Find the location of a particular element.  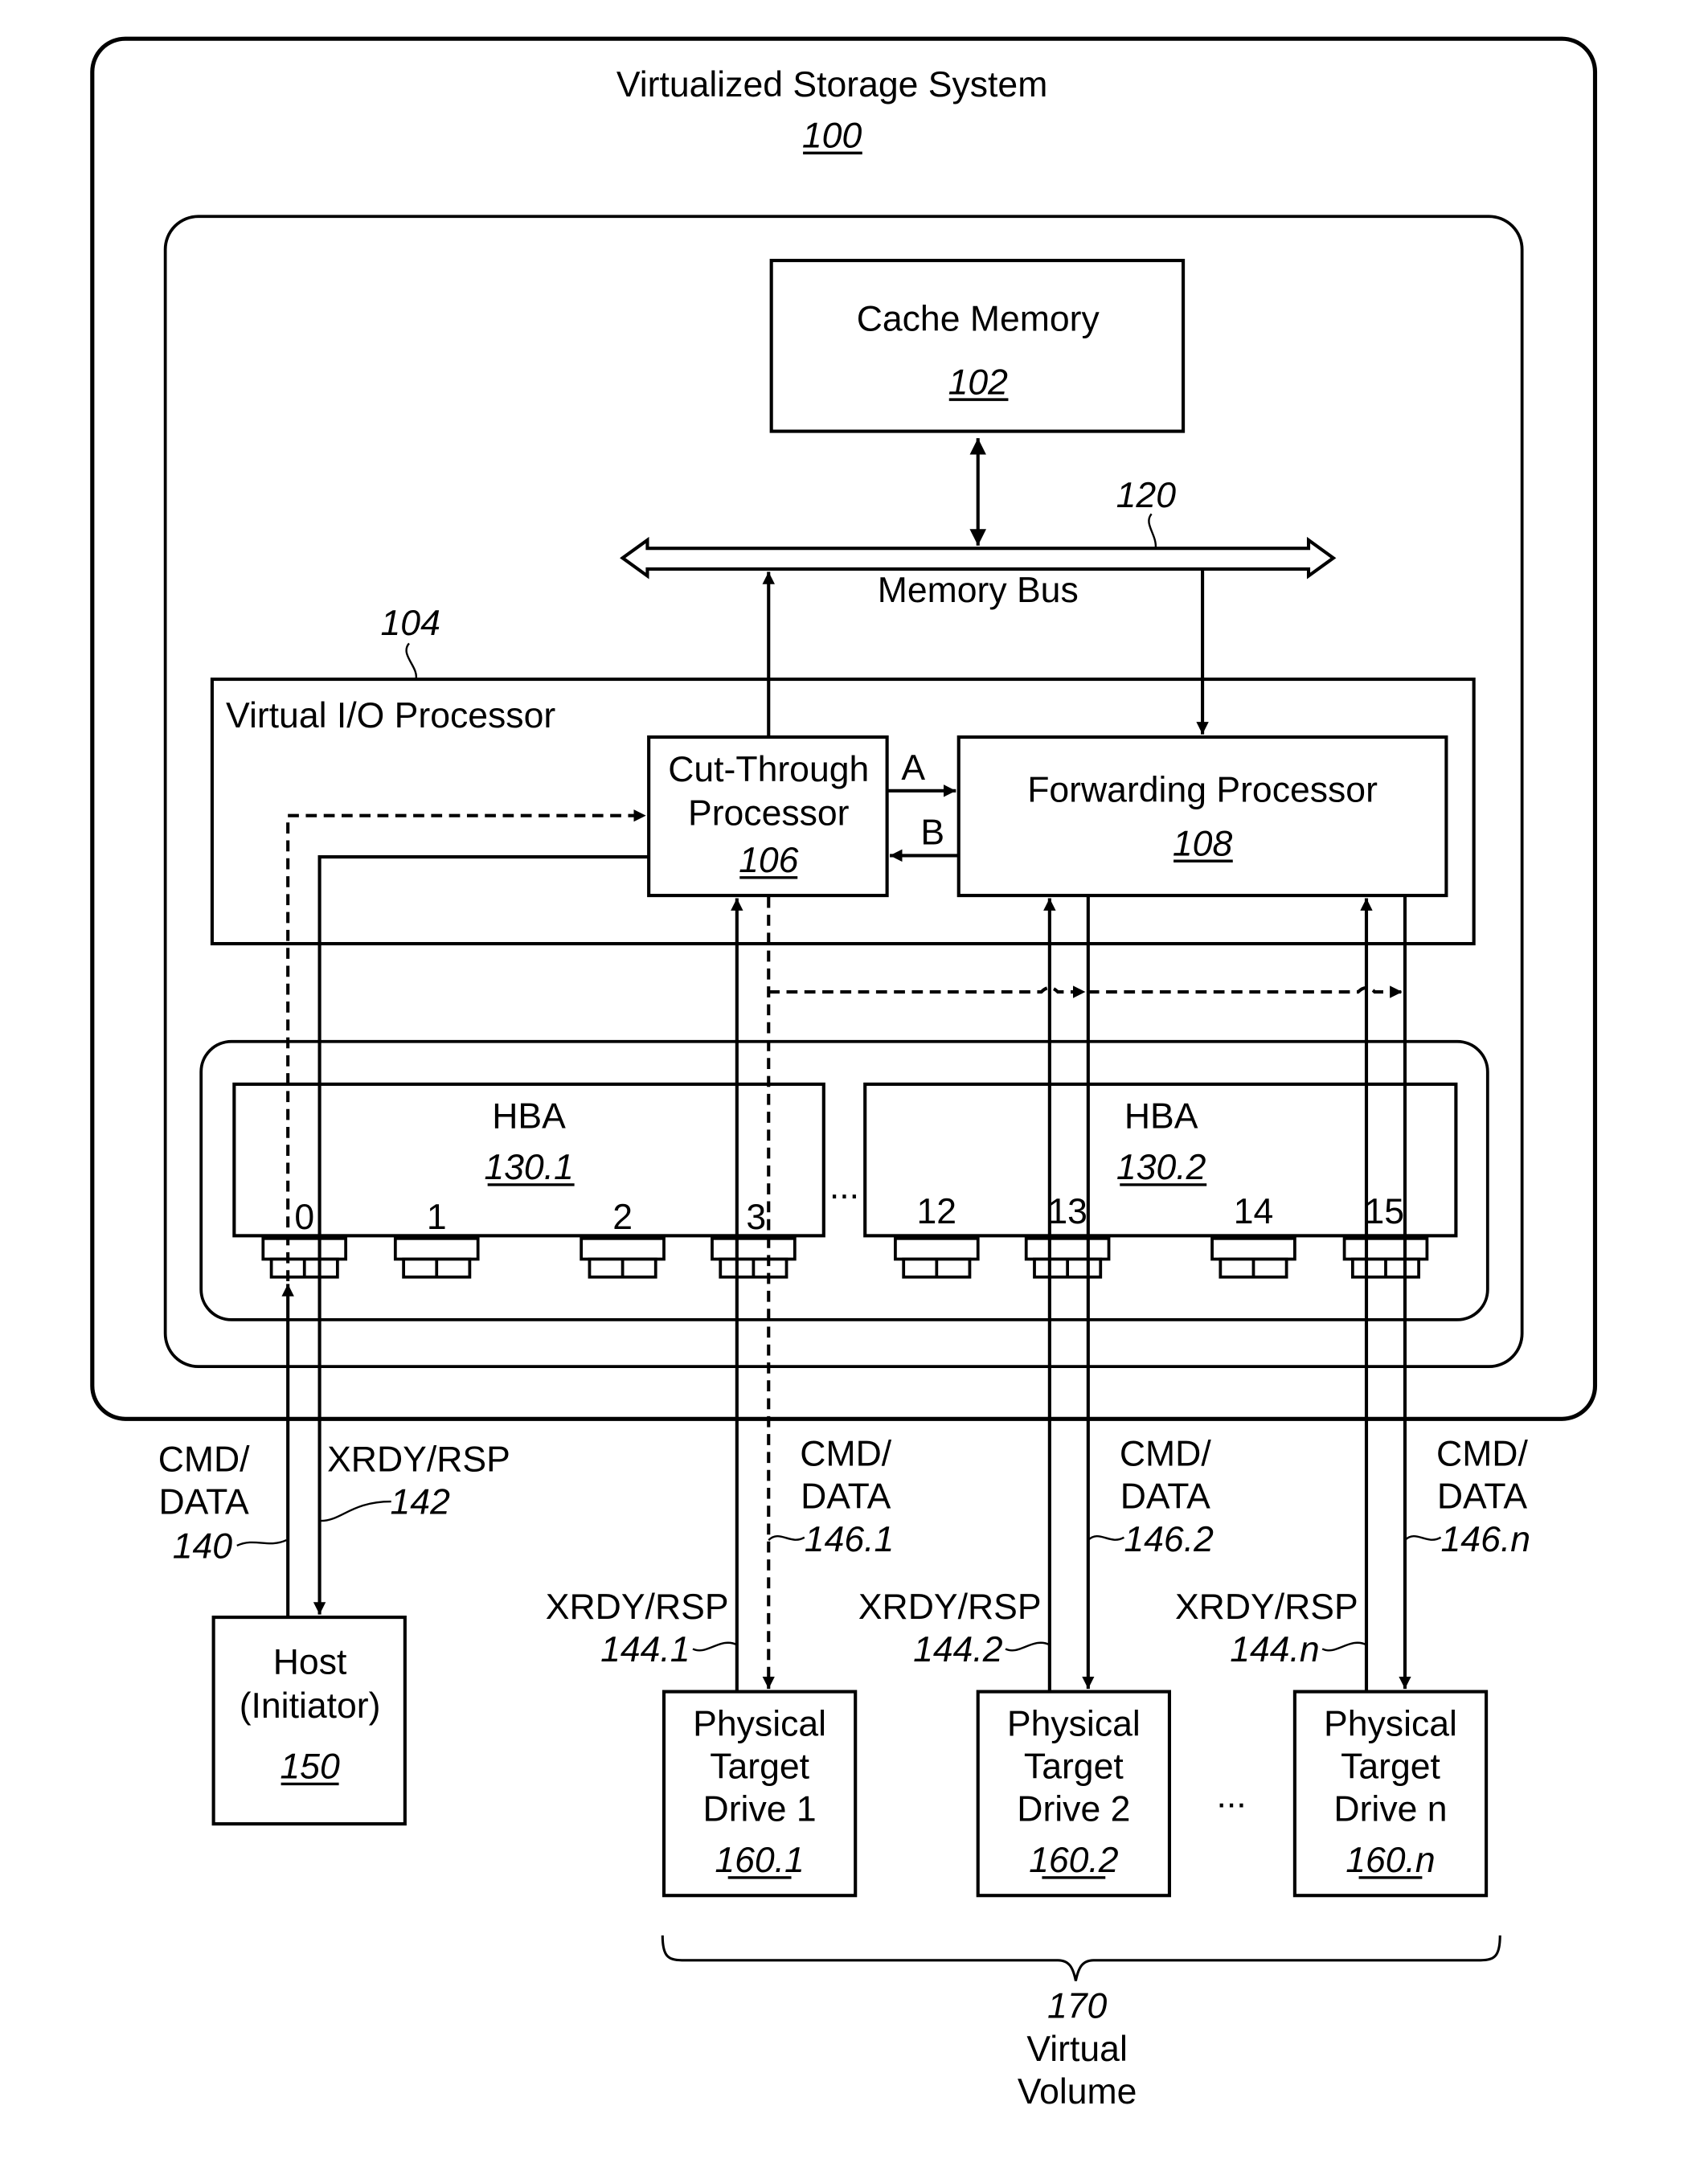

drive-label-line3: Drive n is located at coordinates (1390, 1809).